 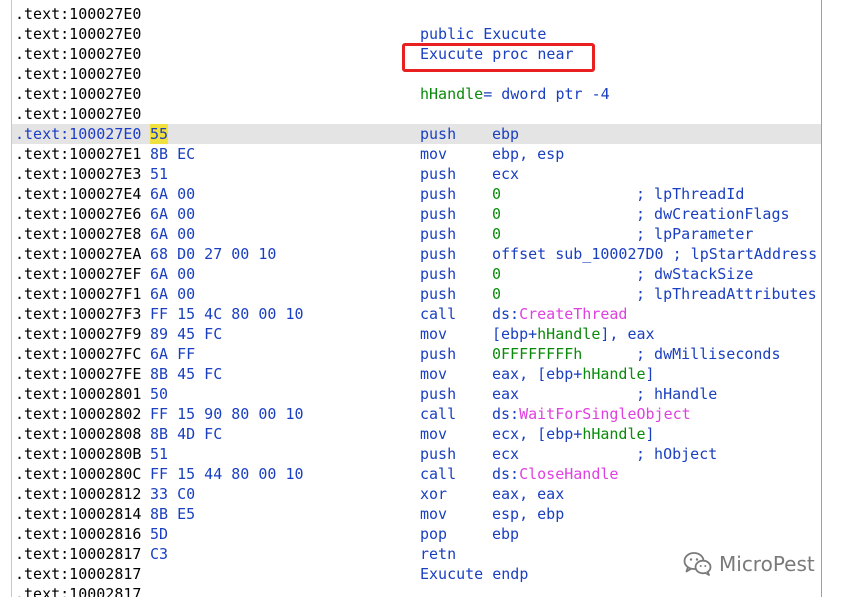 I want to click on listing-row: .text:100027EF 6A 00 push 0 ; dwStackSize, so click(x=416, y=274).